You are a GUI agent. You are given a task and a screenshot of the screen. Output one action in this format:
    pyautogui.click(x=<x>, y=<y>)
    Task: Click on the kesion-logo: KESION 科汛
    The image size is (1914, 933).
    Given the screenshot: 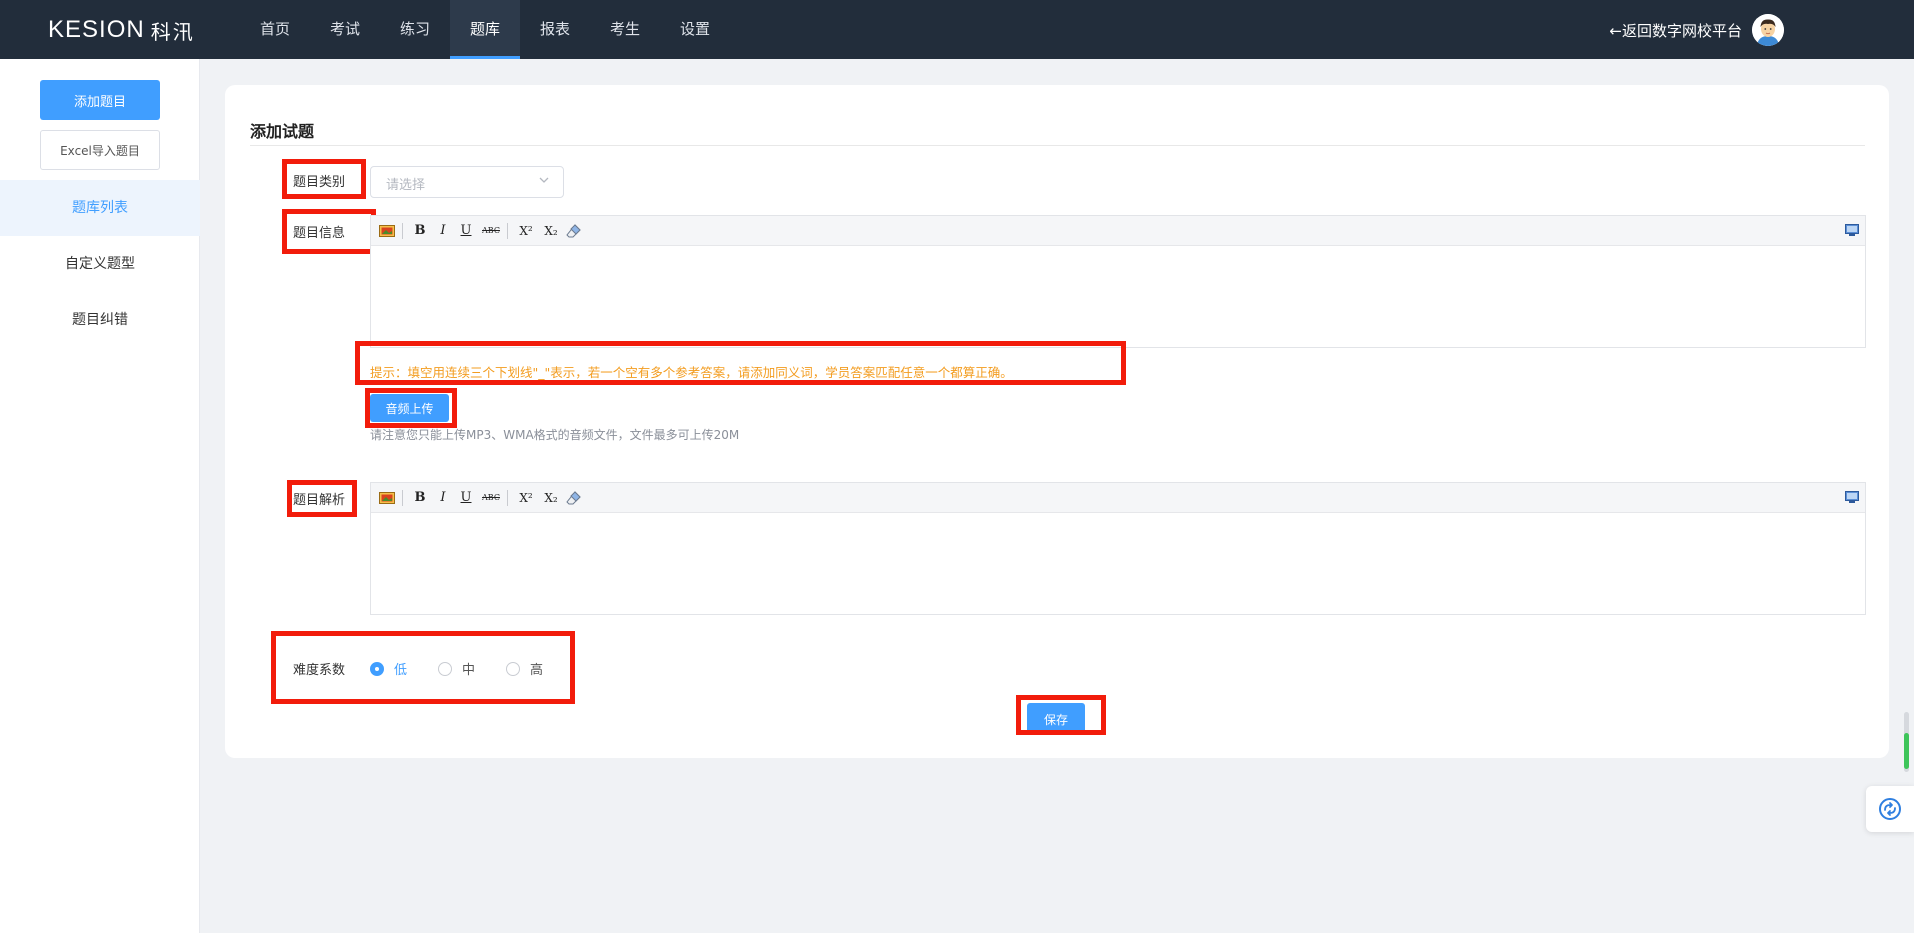 What is the action you would take?
    pyautogui.click(x=121, y=30)
    